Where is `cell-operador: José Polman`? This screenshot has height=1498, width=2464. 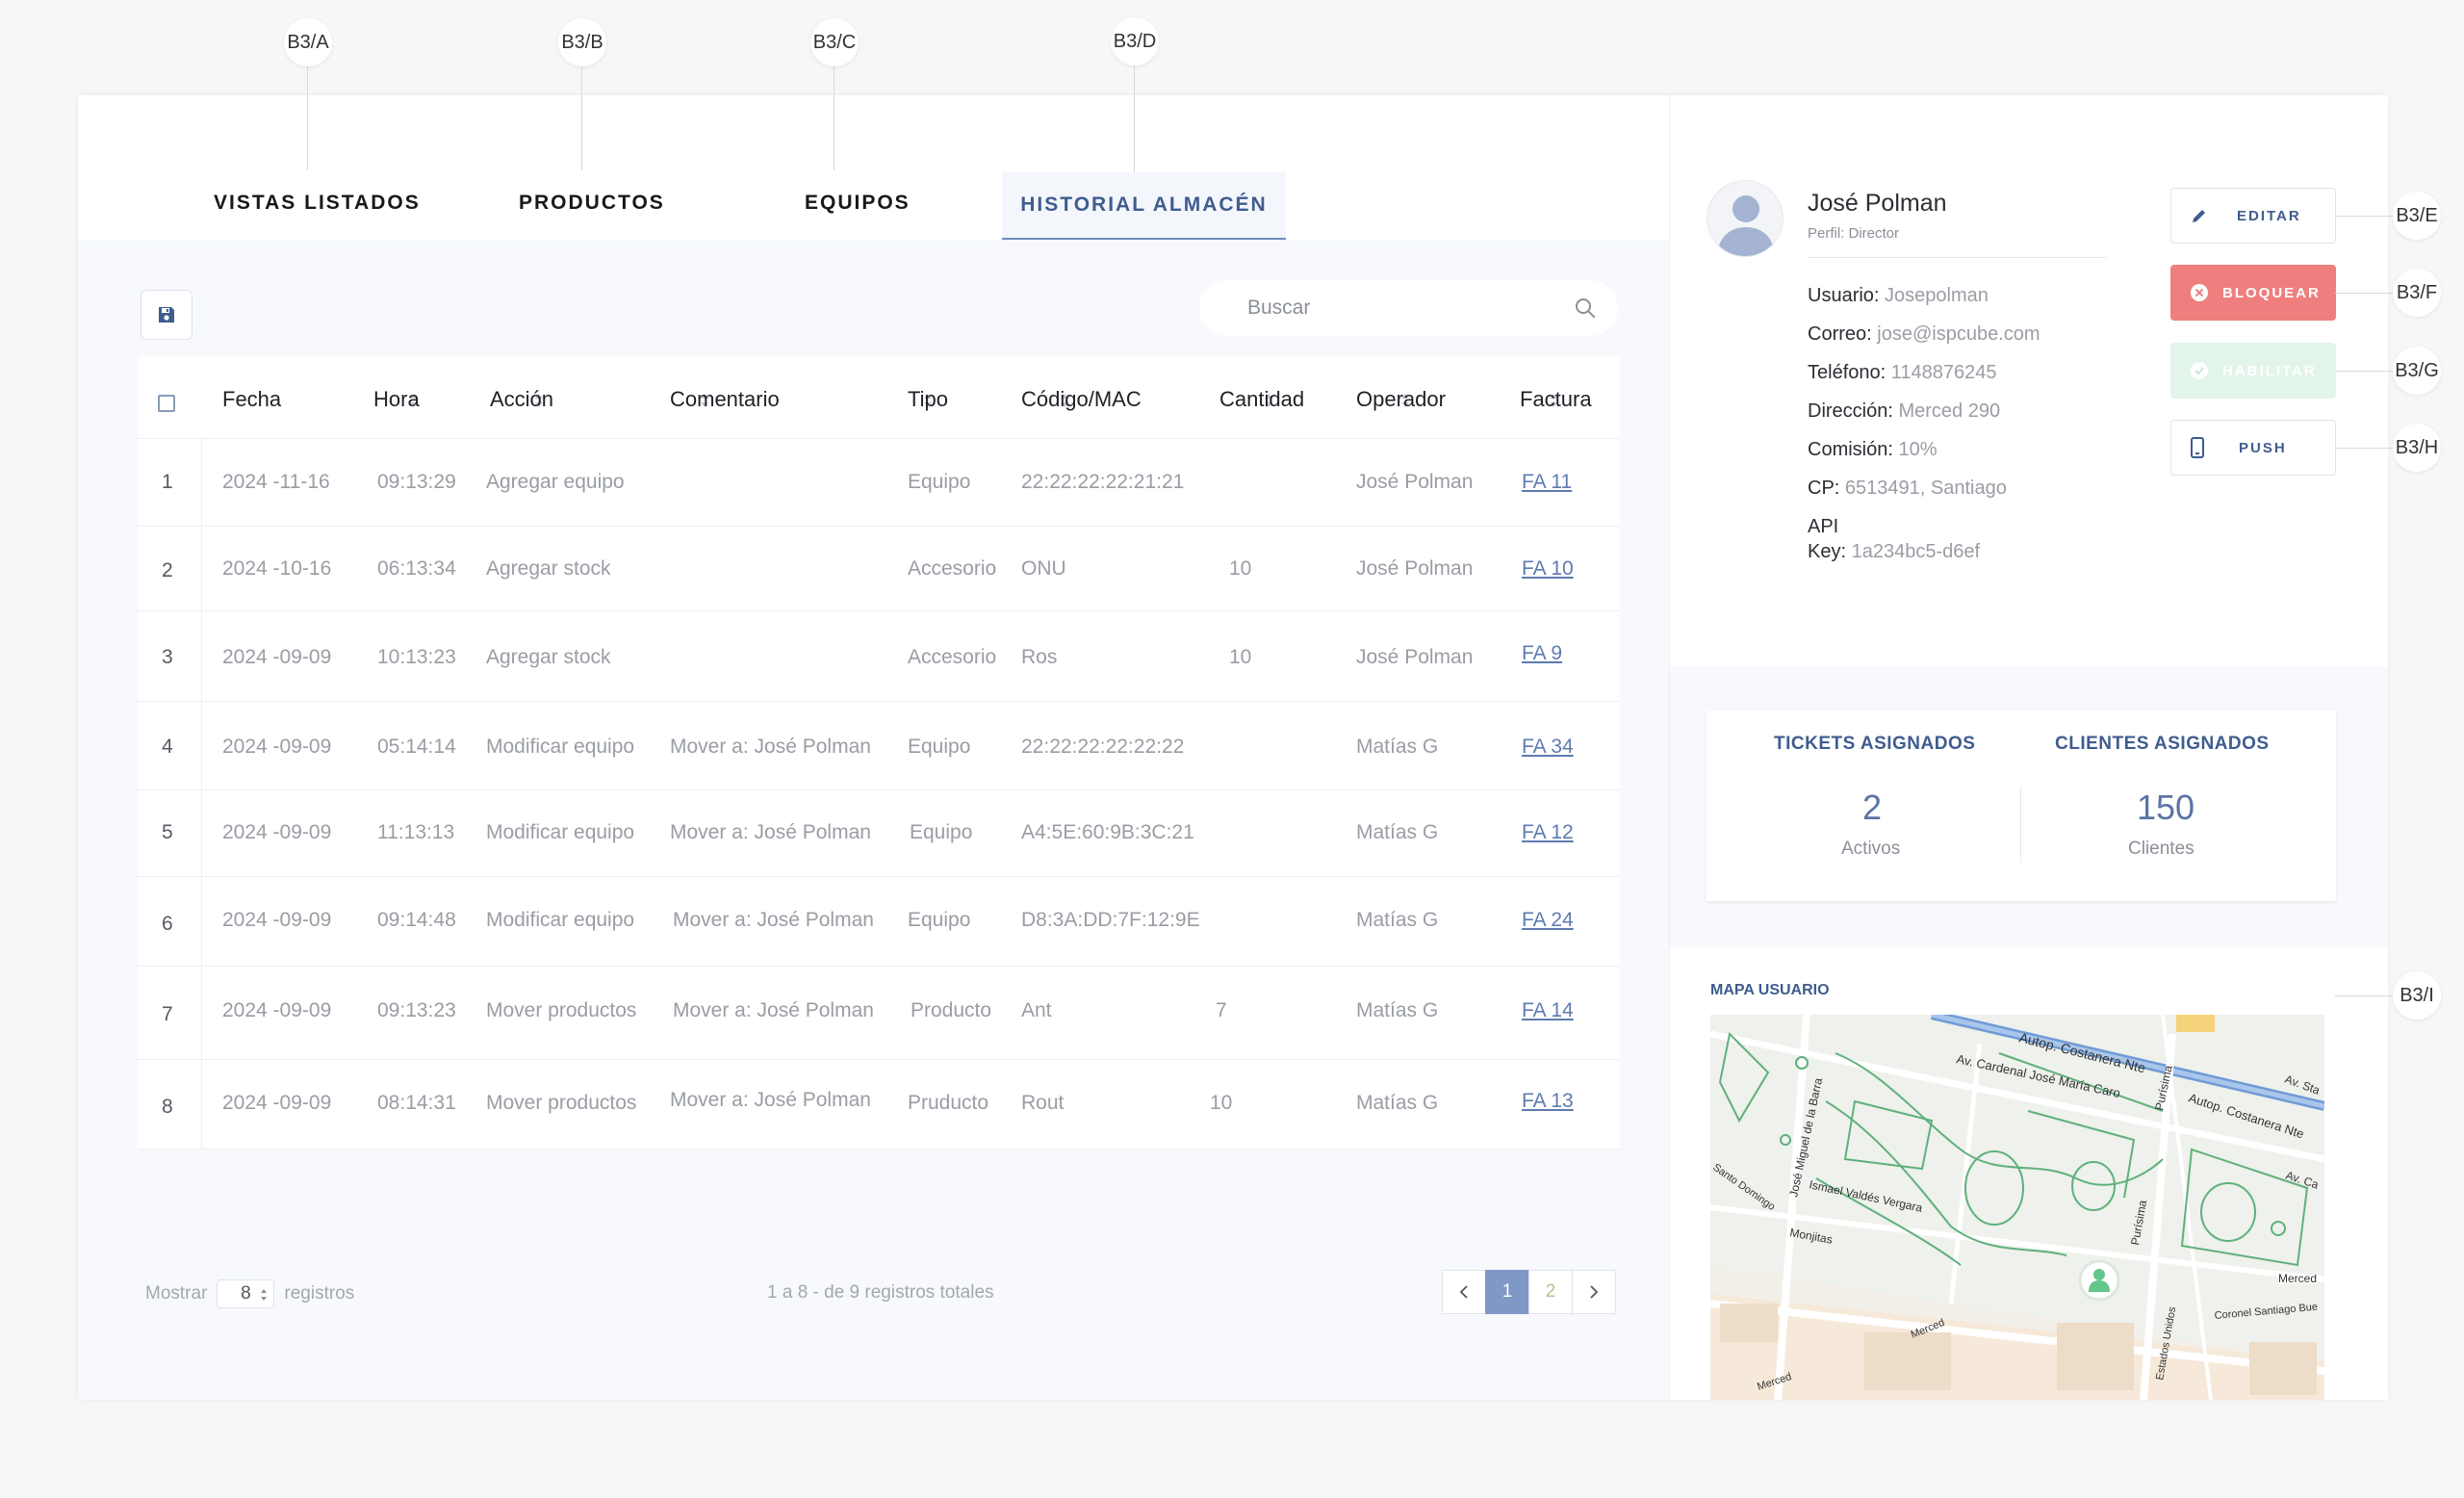 cell-operador: José Polman is located at coordinates (1415, 568).